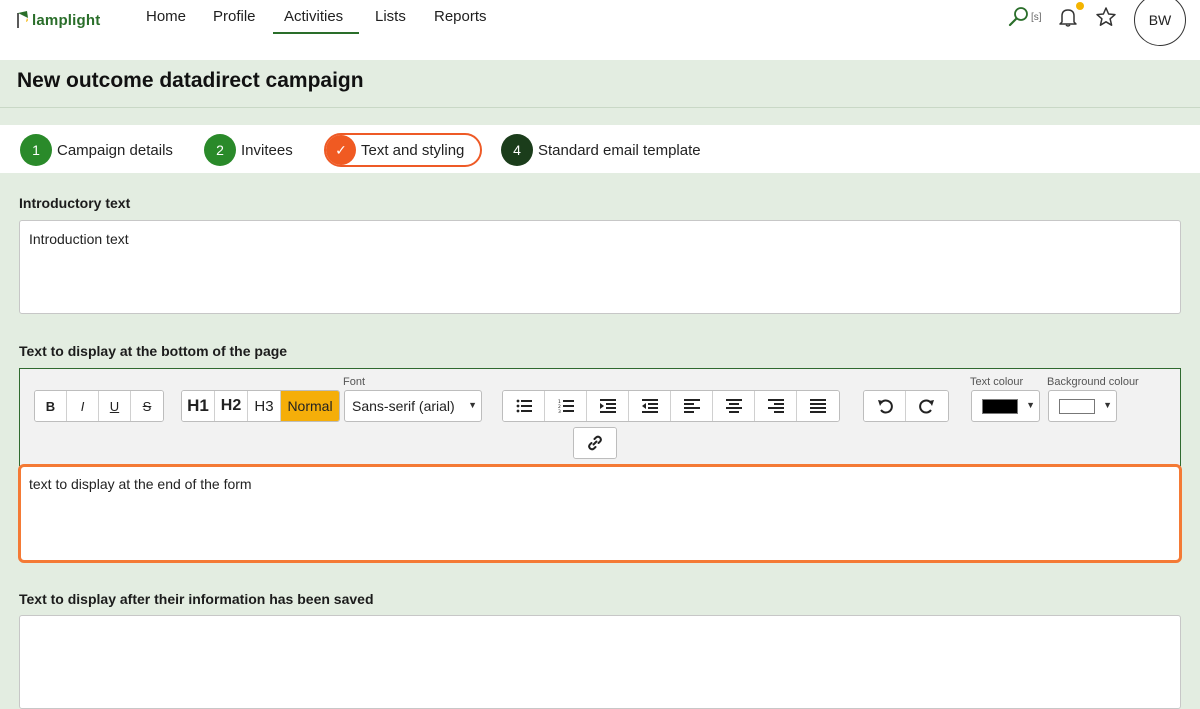 This screenshot has height=709, width=1200. Describe the element at coordinates (608, 406) in the screenshot. I see `indent-icon` at that location.